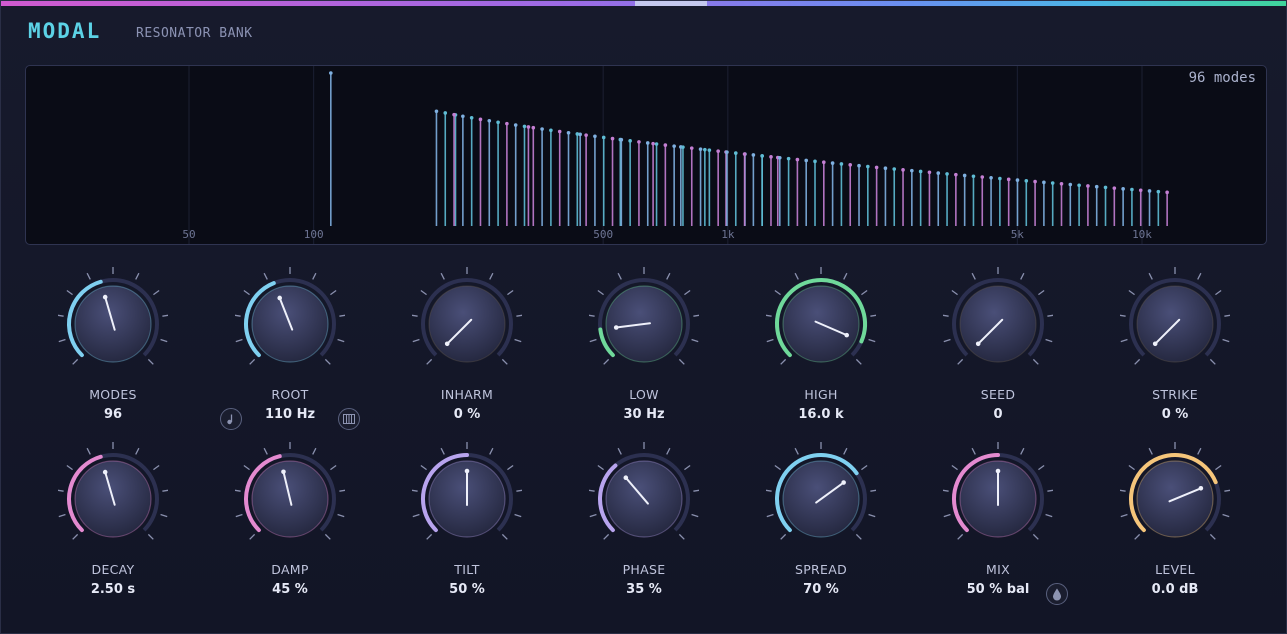 The height and width of the screenshot is (634, 1287). What do you see at coordinates (231, 419) in the screenshot?
I see `root-note-button` at bounding box center [231, 419].